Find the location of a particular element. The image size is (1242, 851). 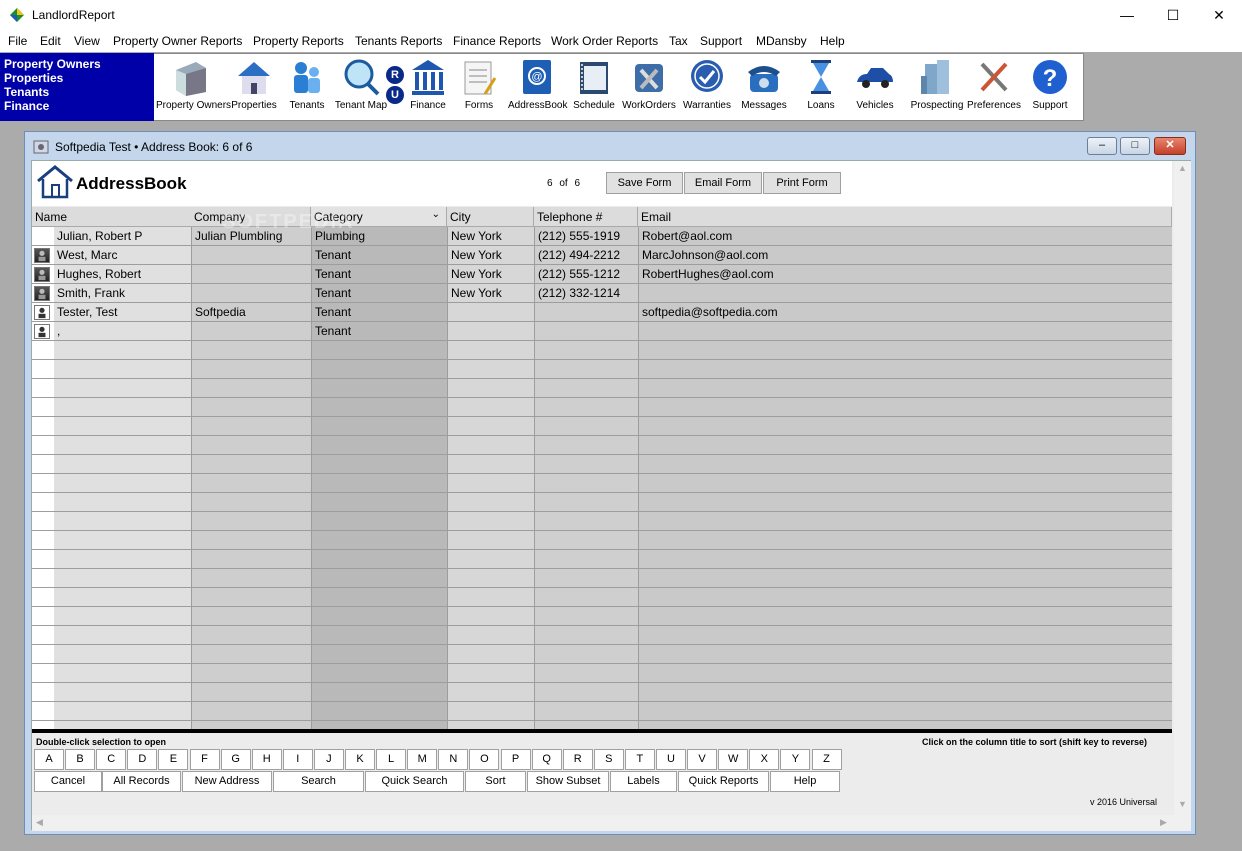

letter-button-g: G is located at coordinates (235, 759).